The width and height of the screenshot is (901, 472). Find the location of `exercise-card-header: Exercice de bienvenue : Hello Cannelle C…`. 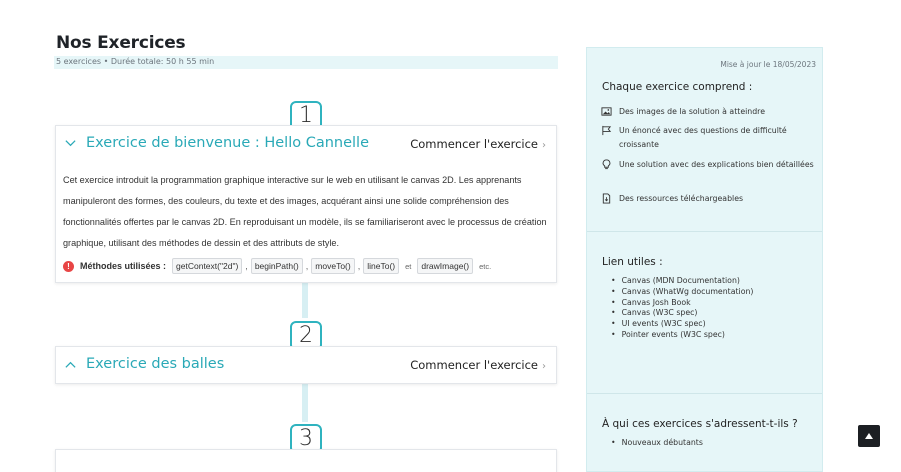

exercise-card-header: Exercice de bienvenue : Hello Cannelle C… is located at coordinates (306, 144).